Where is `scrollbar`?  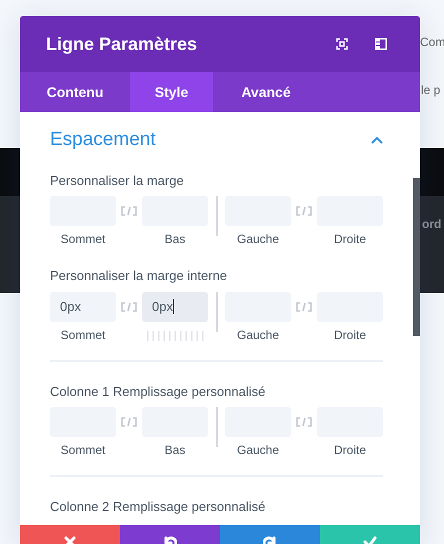 scrollbar is located at coordinates (416, 257).